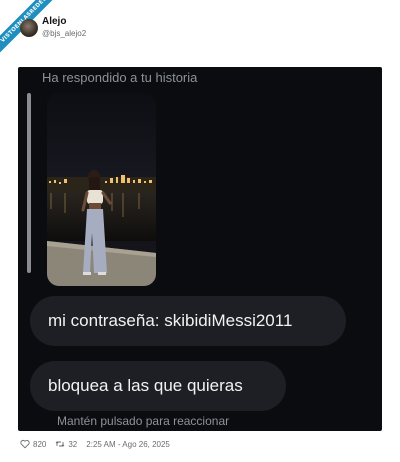 The height and width of the screenshot is (462, 400). Describe the element at coordinates (29, 183) in the screenshot. I see `reply-indicator-bar` at that location.